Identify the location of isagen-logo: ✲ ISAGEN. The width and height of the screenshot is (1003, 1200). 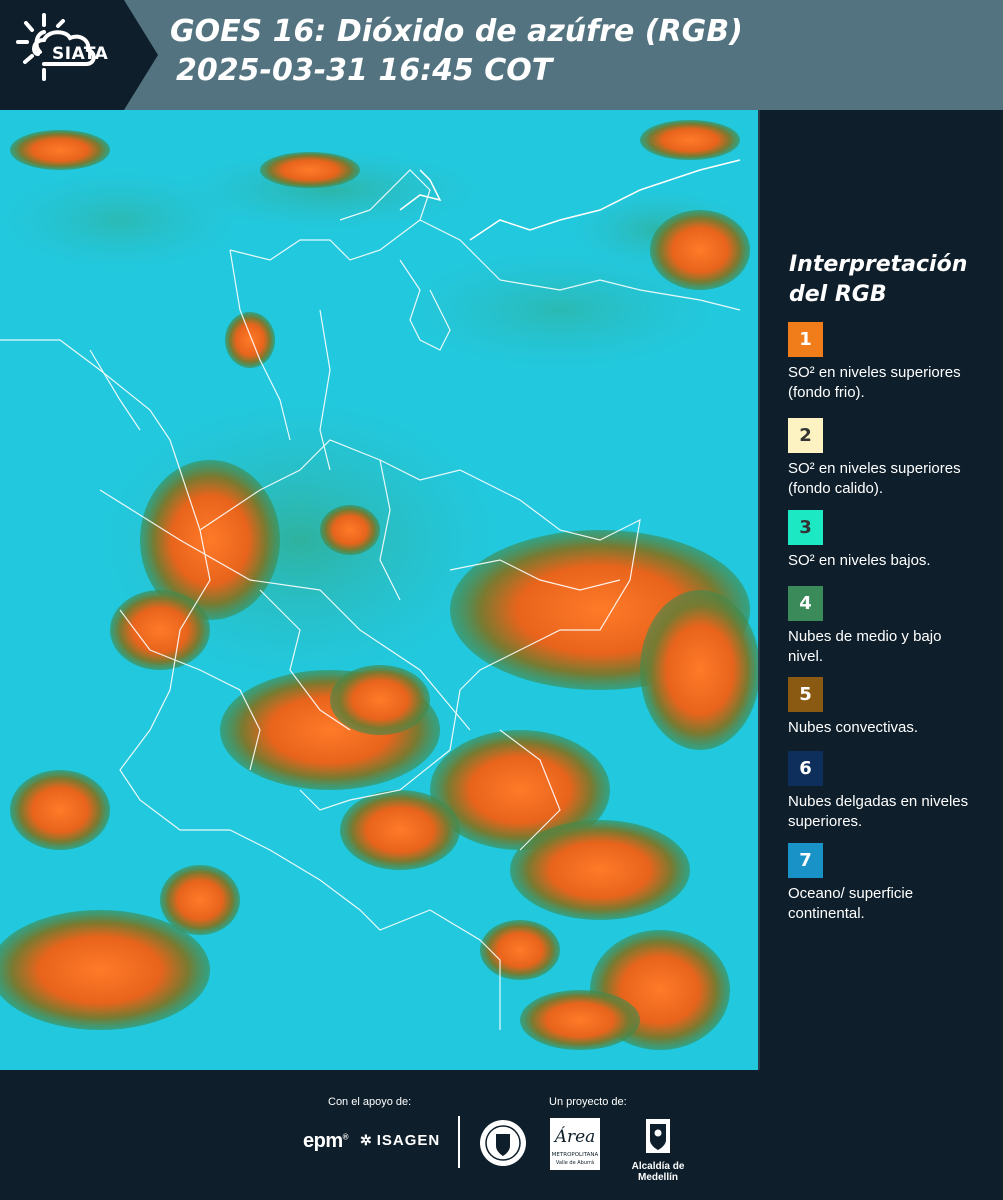
(400, 1140).